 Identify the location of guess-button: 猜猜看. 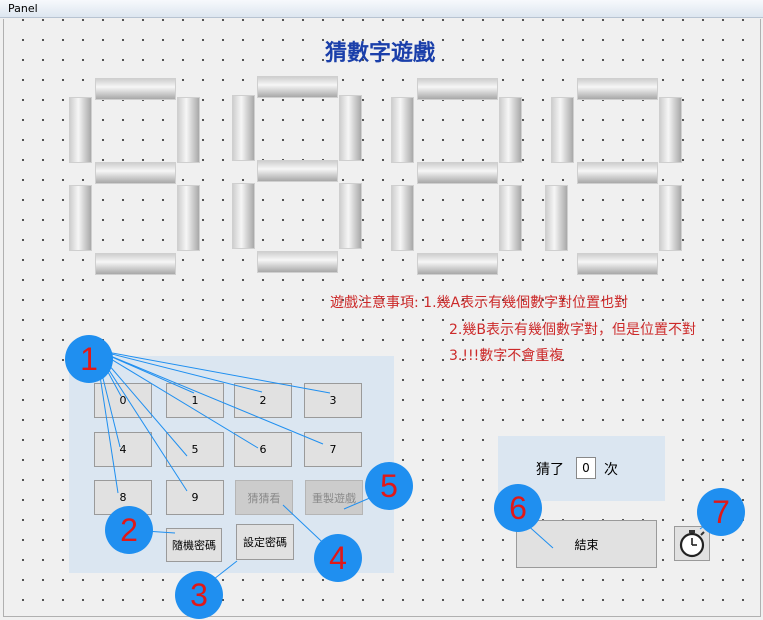
(264, 497).